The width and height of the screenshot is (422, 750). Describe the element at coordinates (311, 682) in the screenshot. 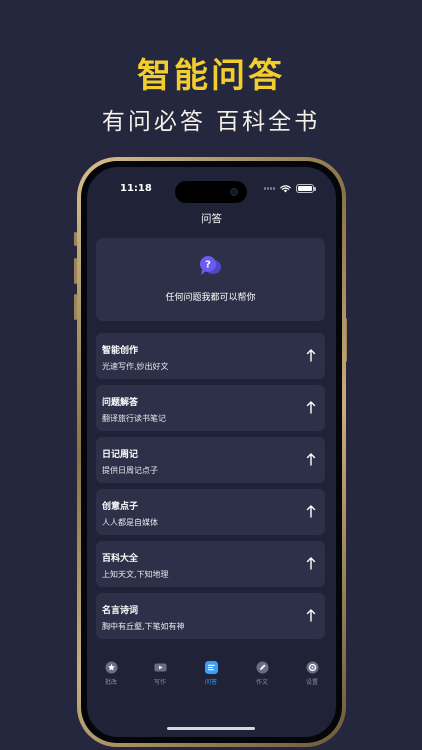

I see `tab-label: 设置` at that location.